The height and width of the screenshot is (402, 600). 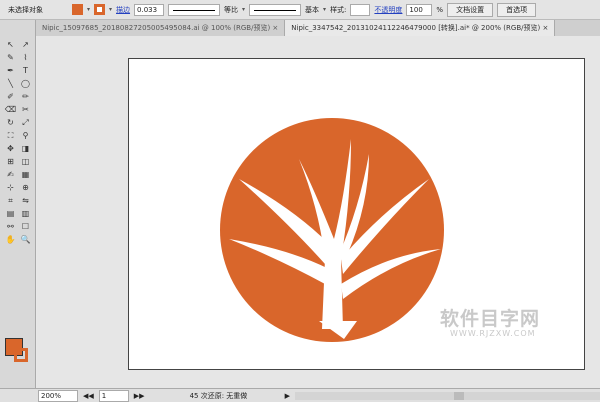 I want to click on document-setup-button: 文档设置, so click(x=470, y=9).